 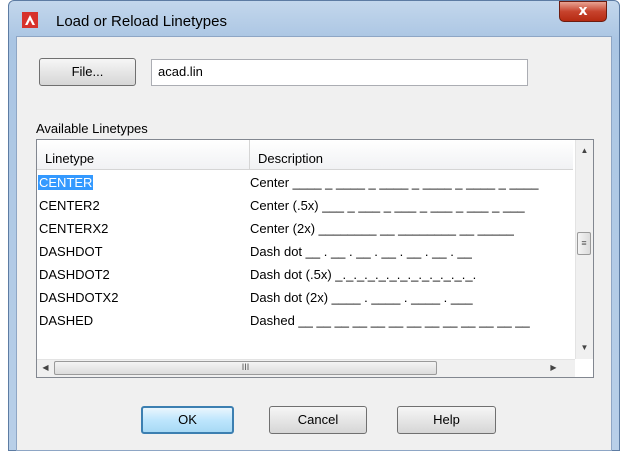 I want to click on column-header-linetype: Linetype, so click(x=143, y=155).